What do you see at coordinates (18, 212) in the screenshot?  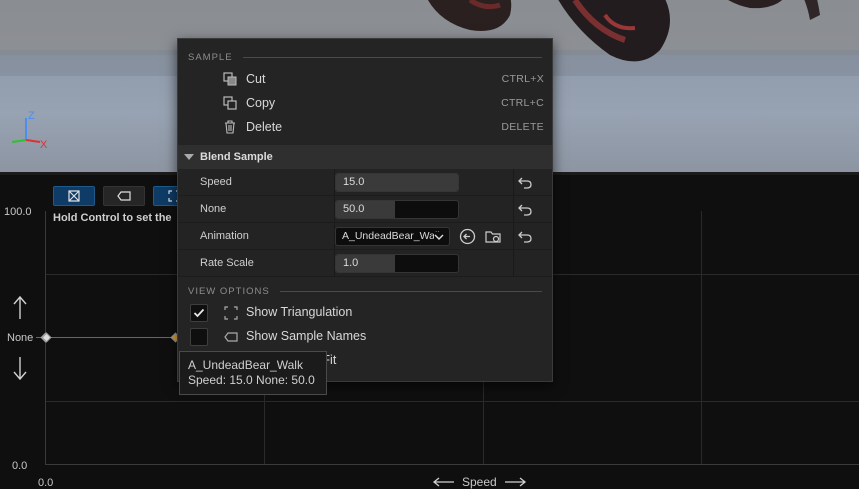 I see `y-axis-max-label: 100.0` at bounding box center [18, 212].